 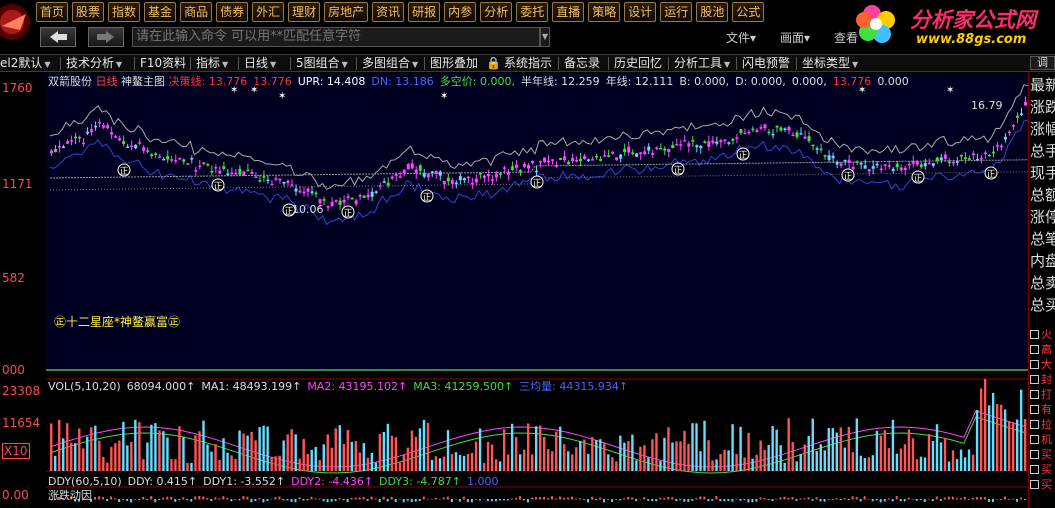 What do you see at coordinates (88, 12) in the screenshot?
I see `menu-button: 股票` at bounding box center [88, 12].